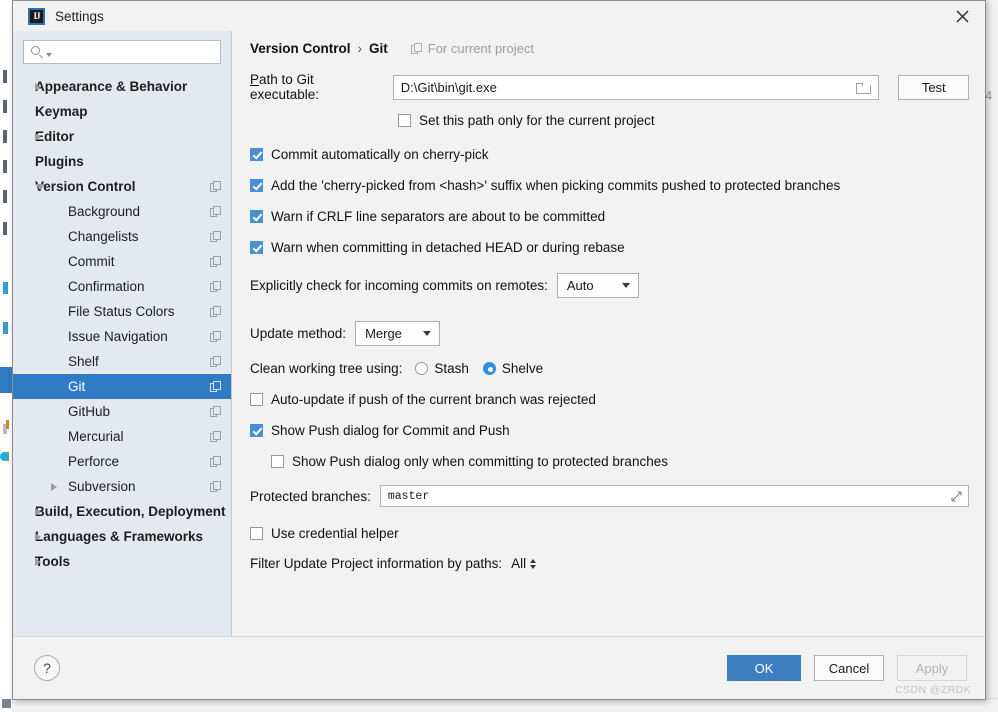 This screenshot has height=712, width=998. Describe the element at coordinates (122, 161) in the screenshot. I see `sidebar-item-plugins: Plugins` at that location.